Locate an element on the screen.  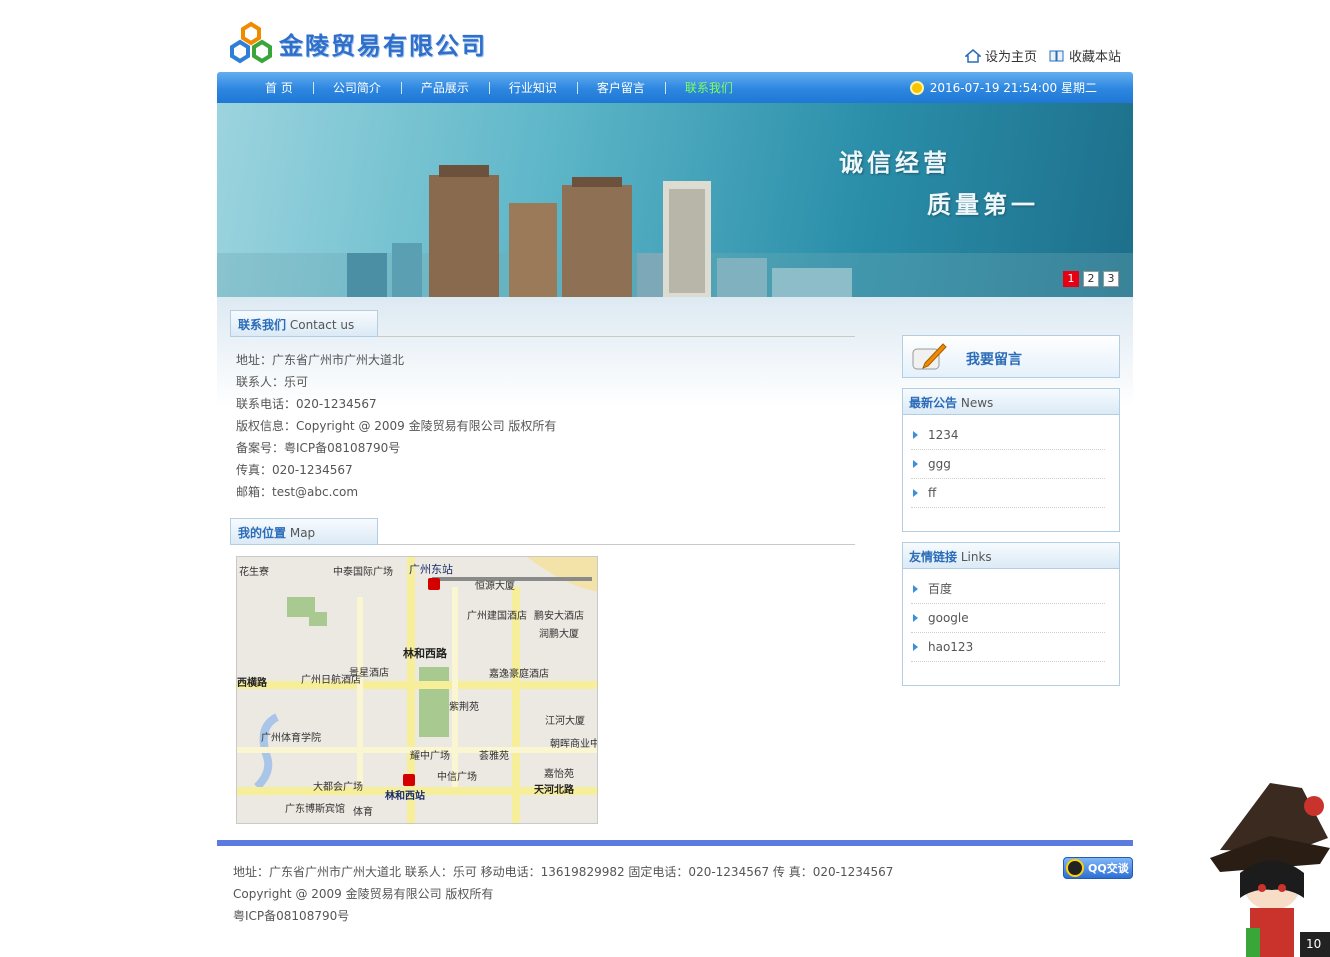
nav-item-products: 产品展示 is located at coordinates (444, 87).